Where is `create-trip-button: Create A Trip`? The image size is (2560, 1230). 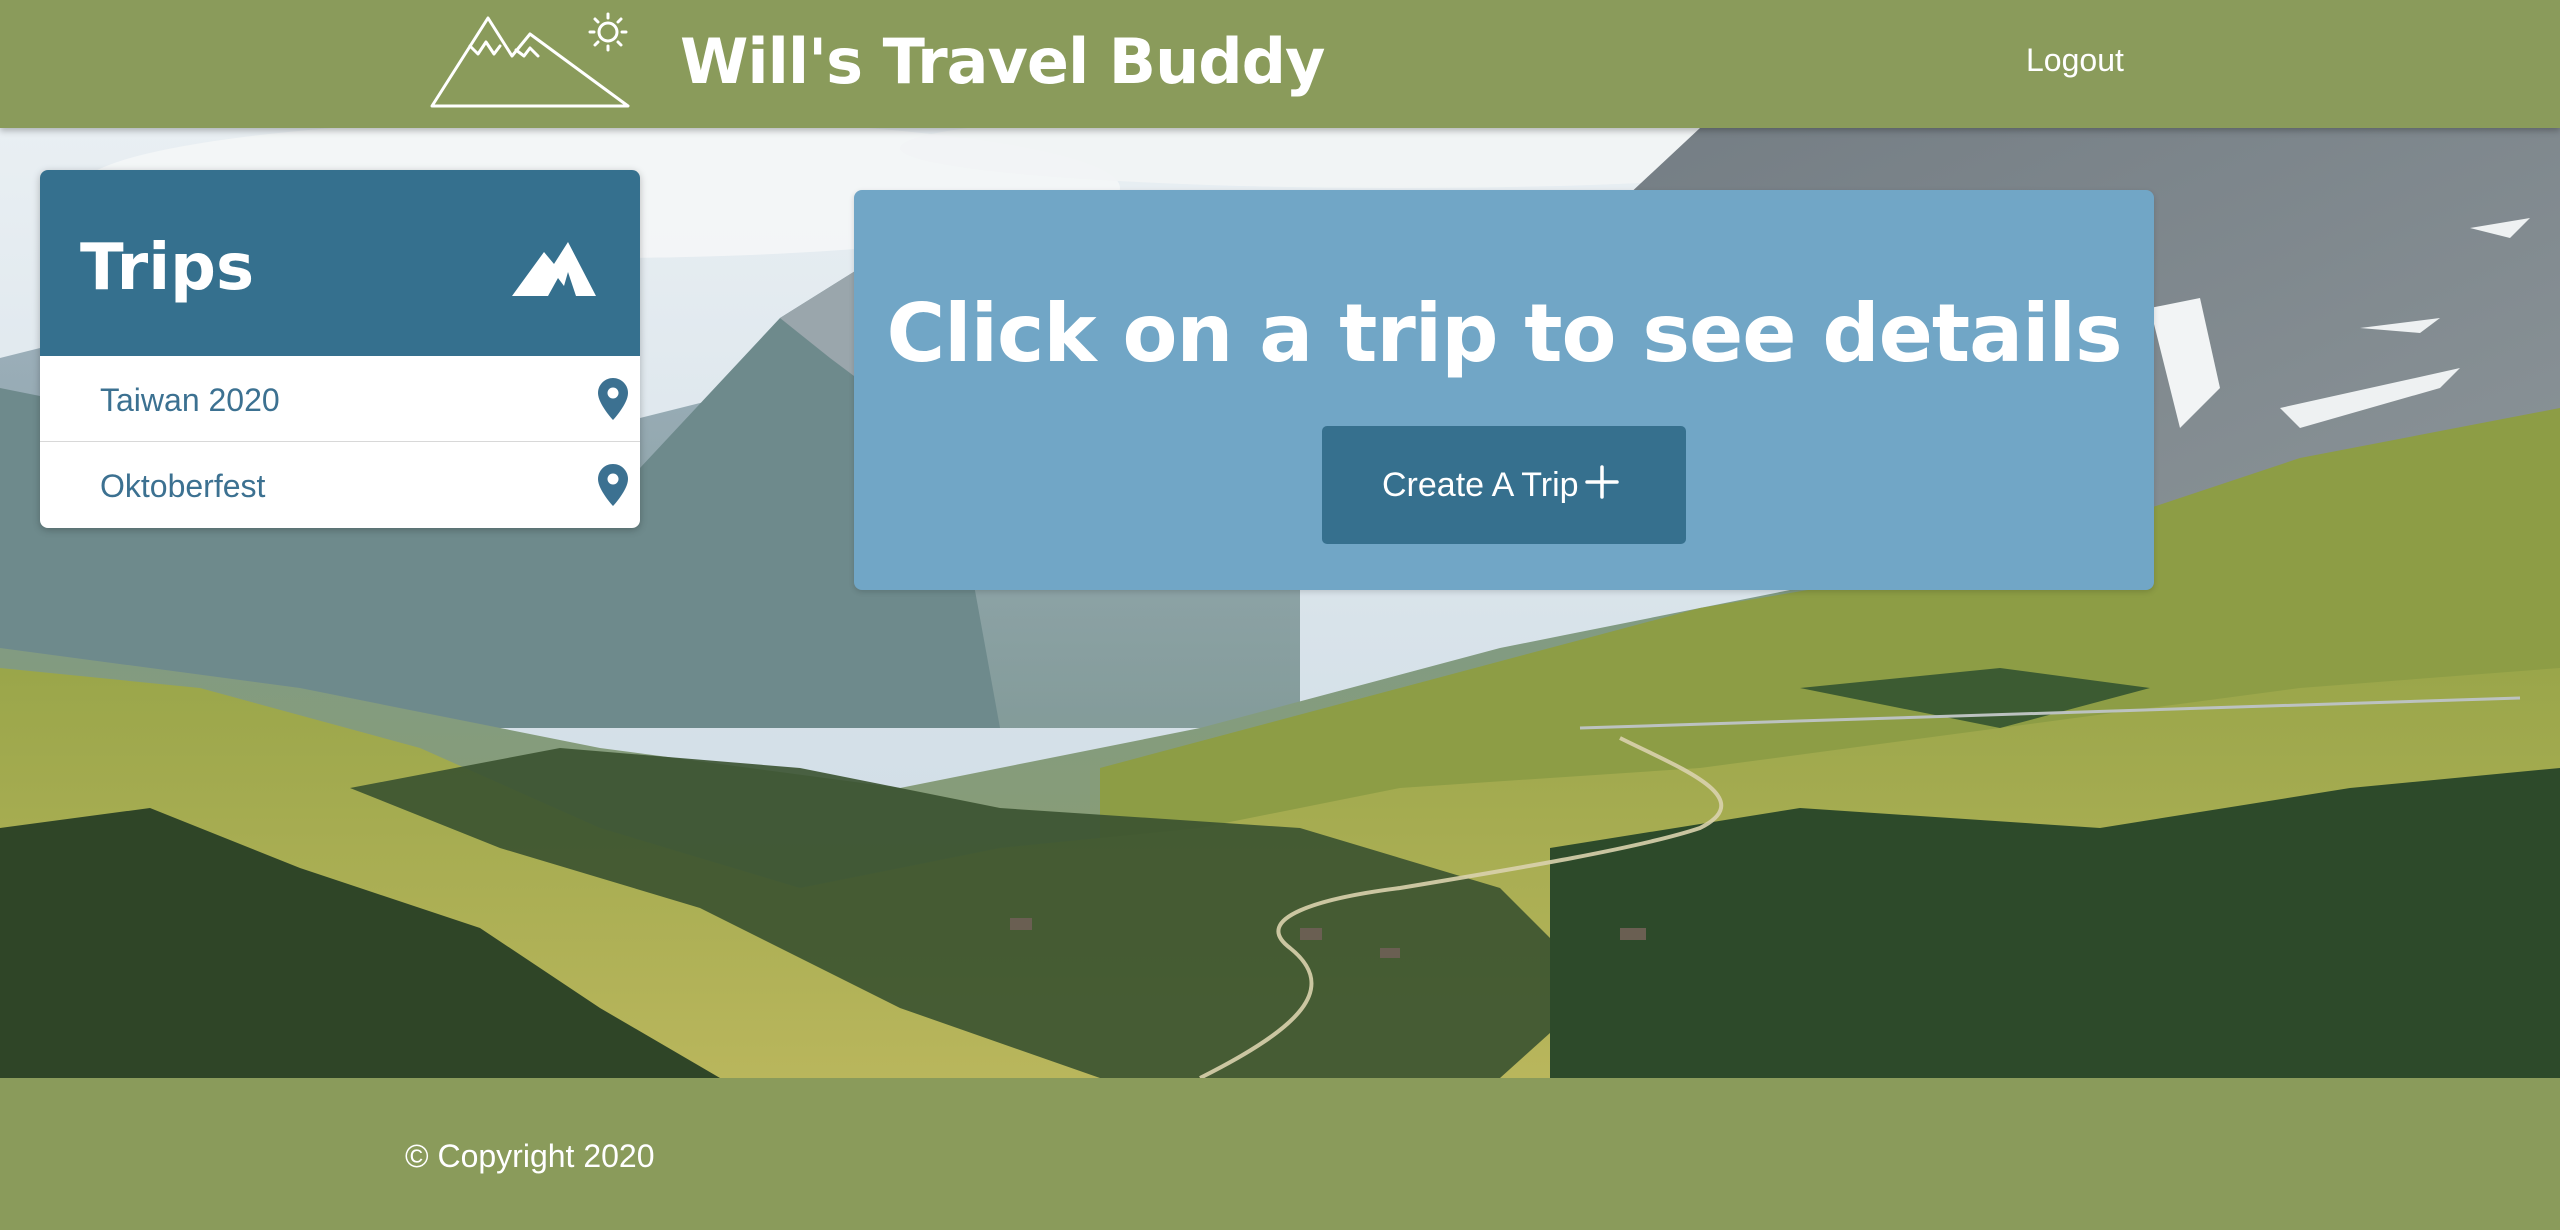
create-trip-button: Create A Trip is located at coordinates (1504, 485).